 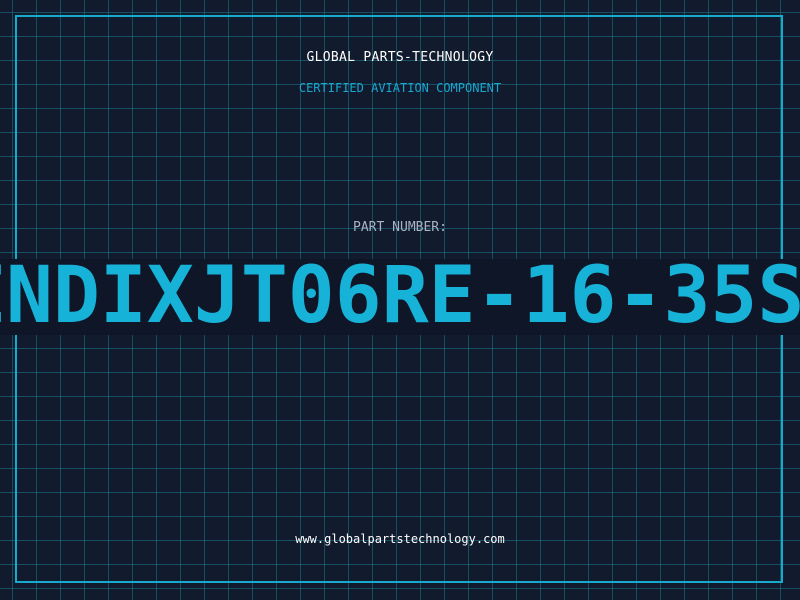 What do you see at coordinates (400, 57) in the screenshot?
I see `company-name: GLOBAL PARTS-TECHNOLOGY` at bounding box center [400, 57].